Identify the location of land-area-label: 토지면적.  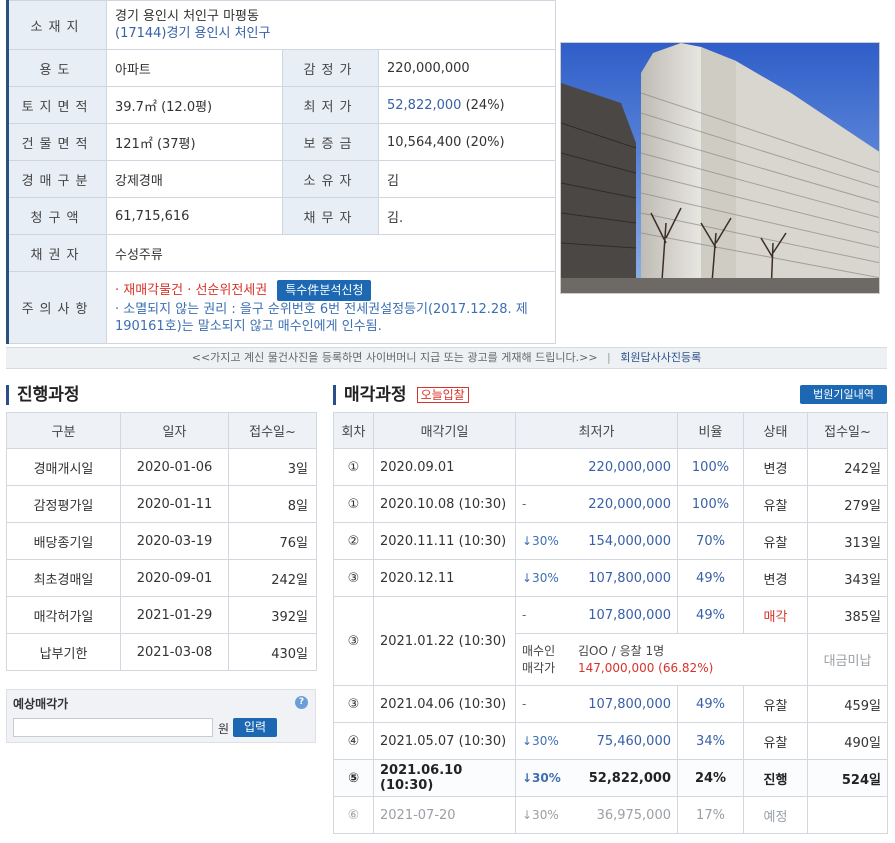
(56, 105).